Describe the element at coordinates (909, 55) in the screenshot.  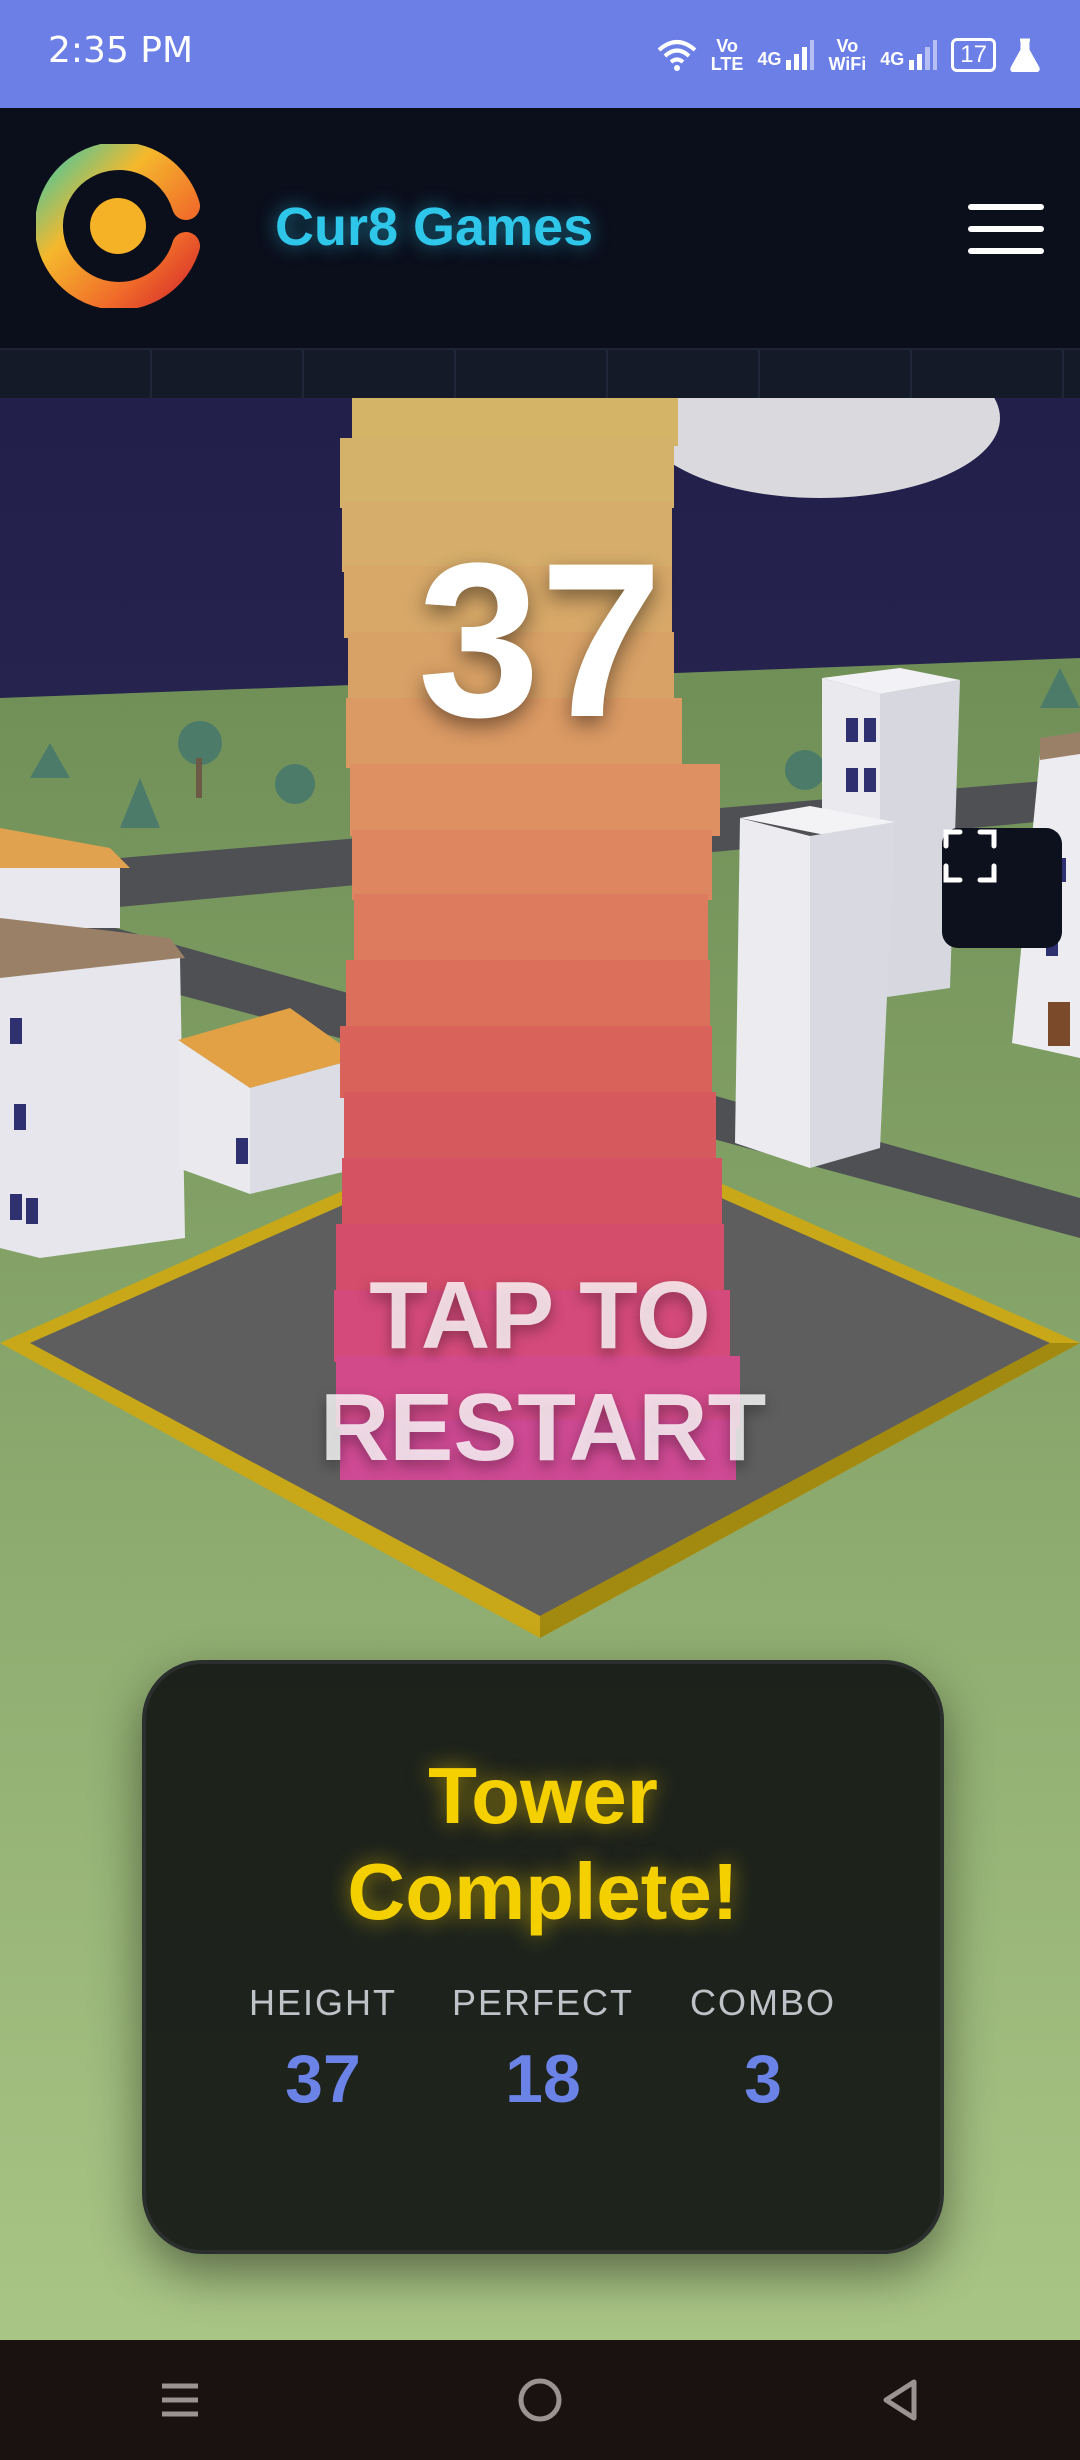
I see `signal-icon-2: 4G` at that location.